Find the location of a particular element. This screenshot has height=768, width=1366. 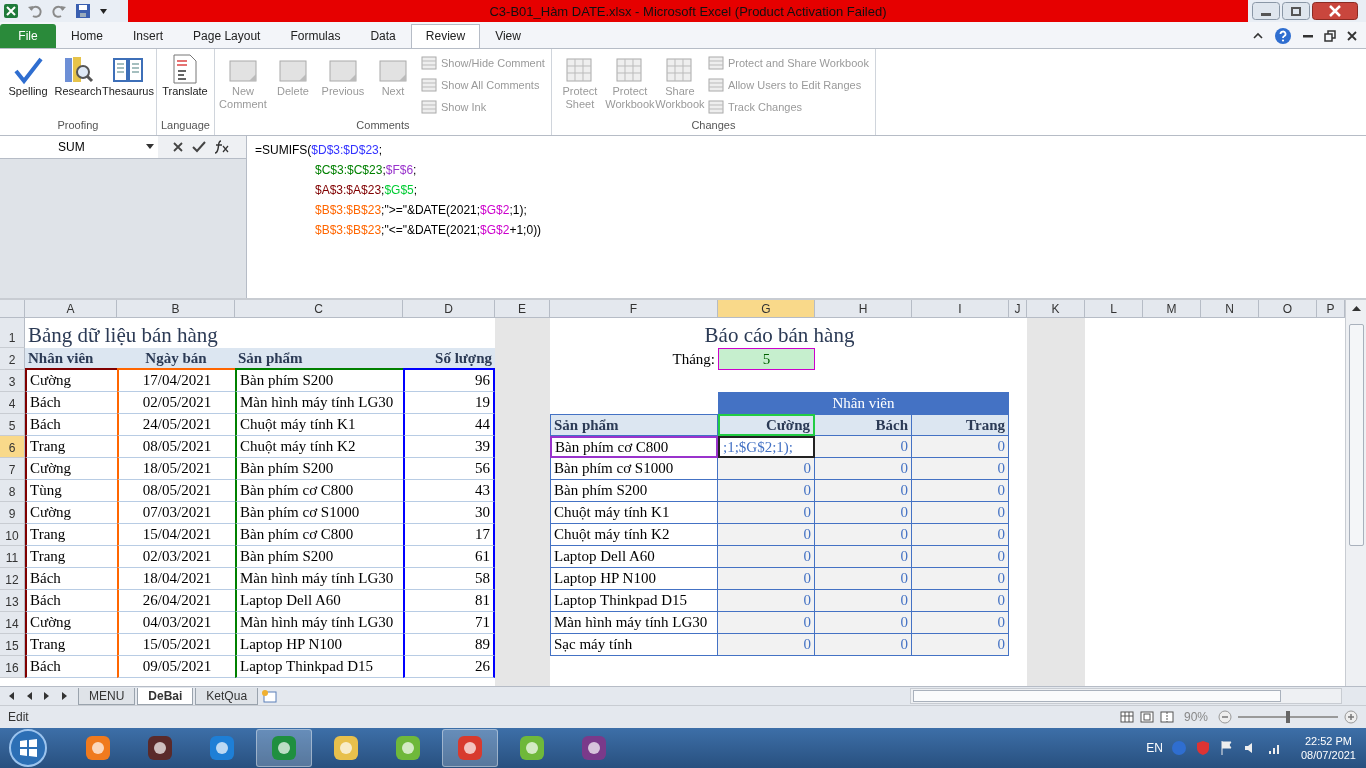

flag-icon is located at coordinates (1226, 748).